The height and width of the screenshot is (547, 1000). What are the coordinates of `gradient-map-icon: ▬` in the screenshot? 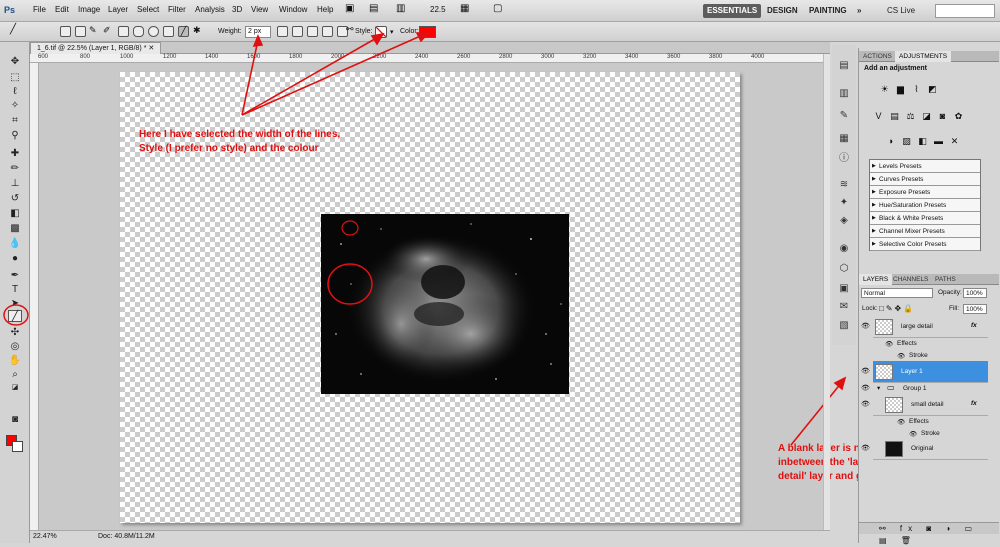 It's located at (938, 141).